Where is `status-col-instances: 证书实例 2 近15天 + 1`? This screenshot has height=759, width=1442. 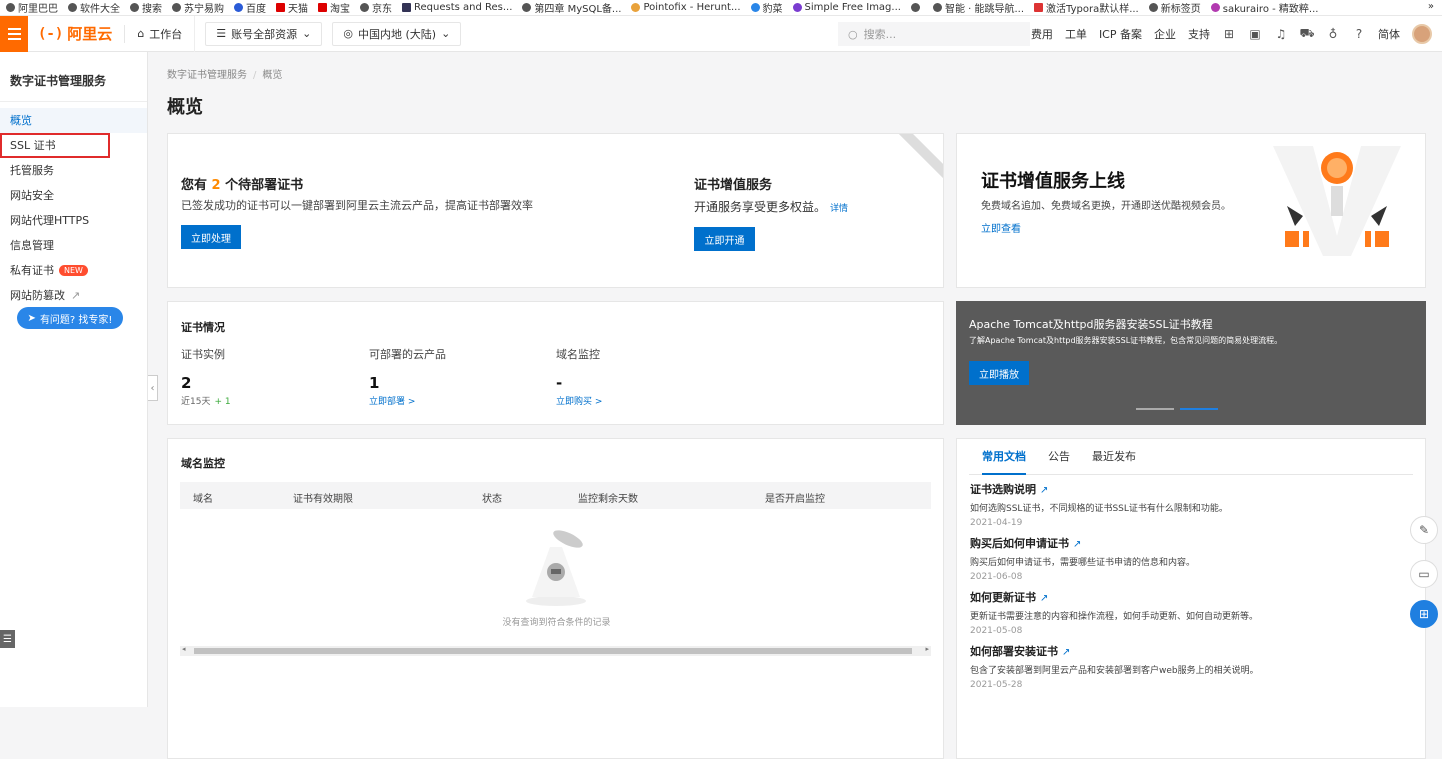 status-col-instances: 证书实例 2 近15天 + 1 is located at coordinates (206, 377).